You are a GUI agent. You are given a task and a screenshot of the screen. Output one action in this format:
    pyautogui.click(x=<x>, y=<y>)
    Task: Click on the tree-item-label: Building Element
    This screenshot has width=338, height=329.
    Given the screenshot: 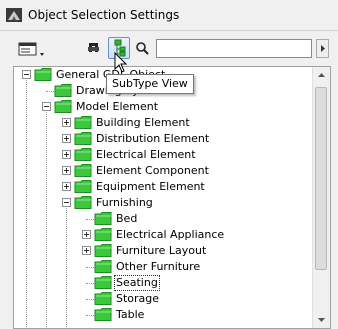 What is the action you would take?
    pyautogui.click(x=143, y=122)
    